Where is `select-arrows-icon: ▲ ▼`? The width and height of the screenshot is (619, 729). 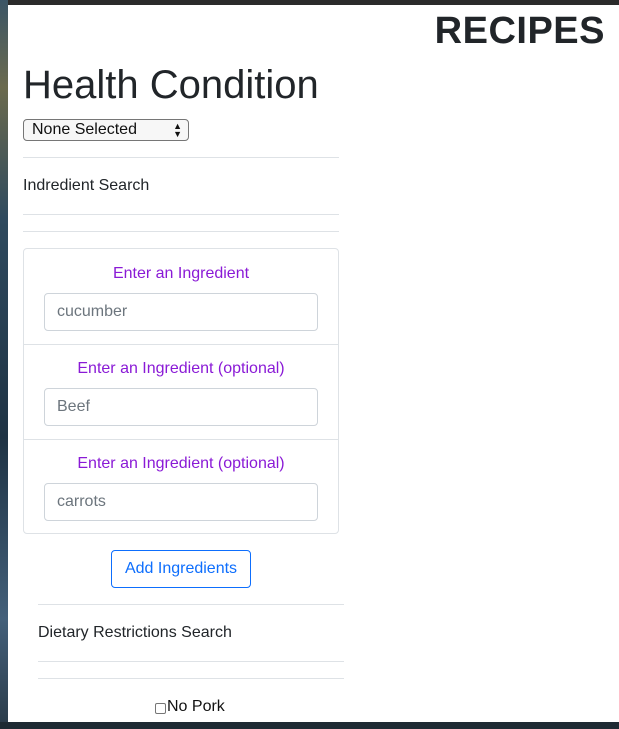
select-arrows-icon: ▲ ▼ is located at coordinates (177, 130).